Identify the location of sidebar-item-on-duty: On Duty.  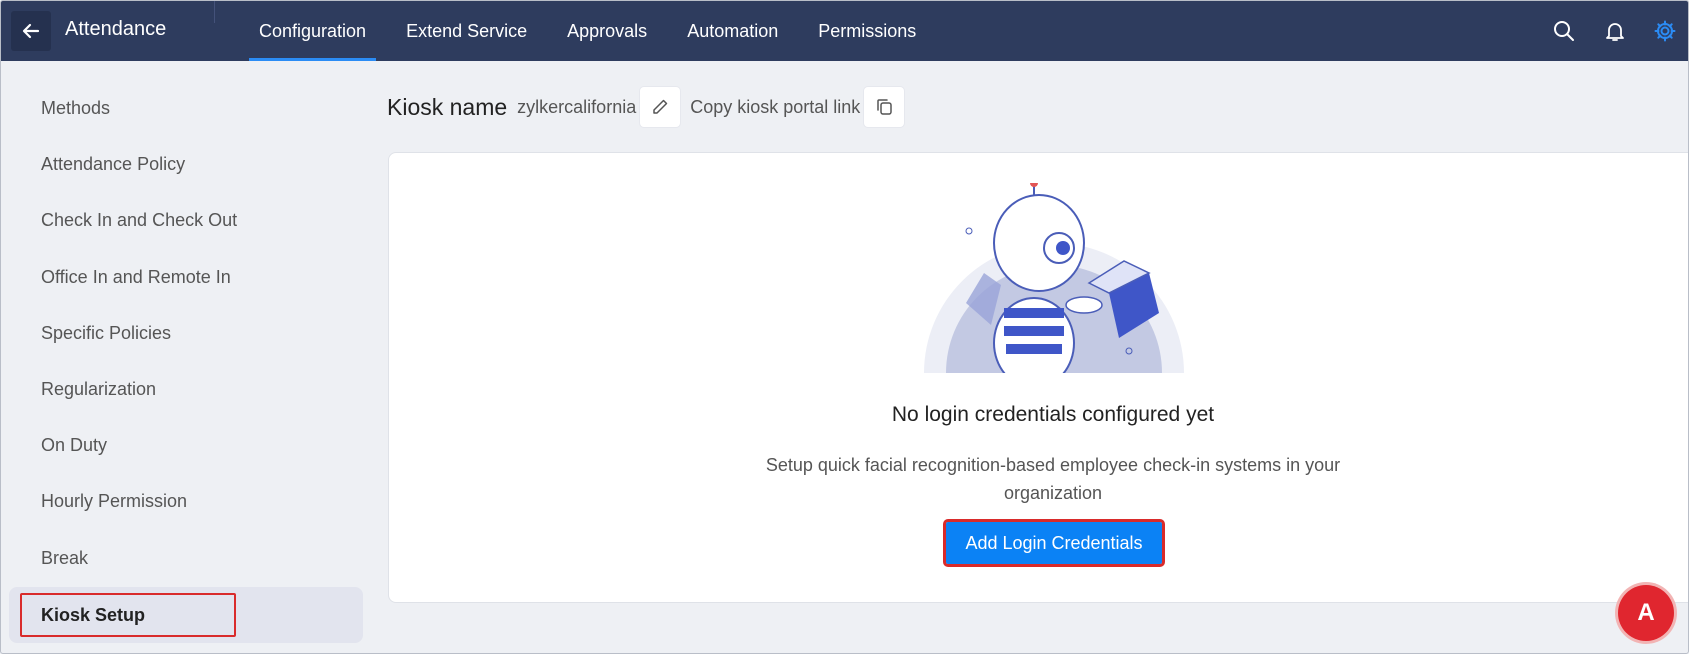
(186, 445).